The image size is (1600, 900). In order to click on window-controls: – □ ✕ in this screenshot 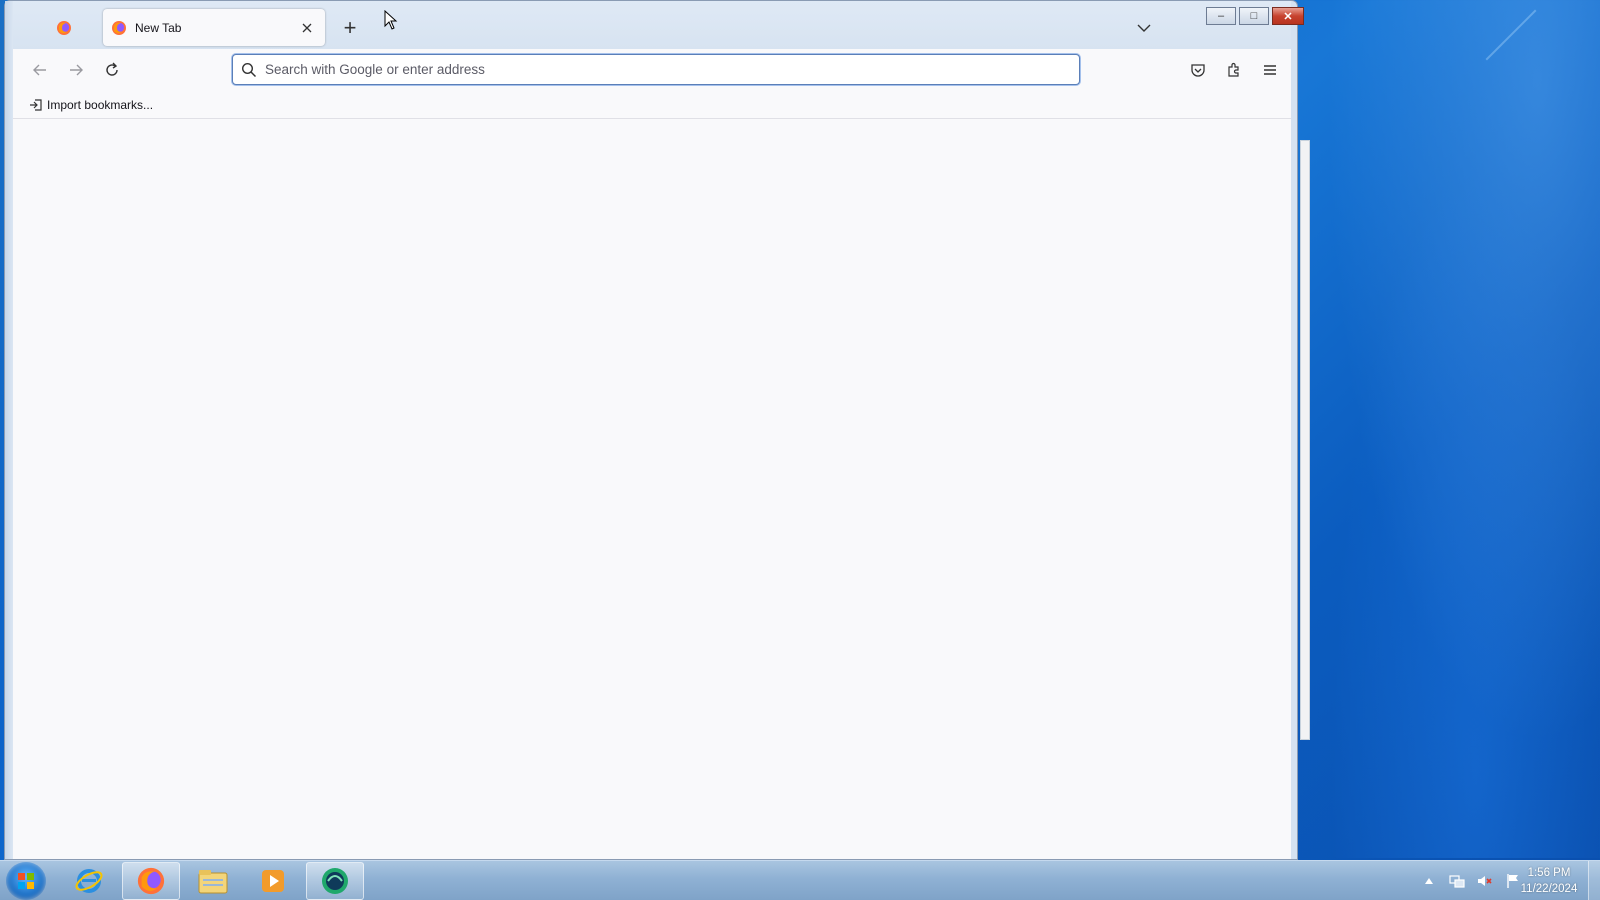, I will do `click(1255, 16)`.